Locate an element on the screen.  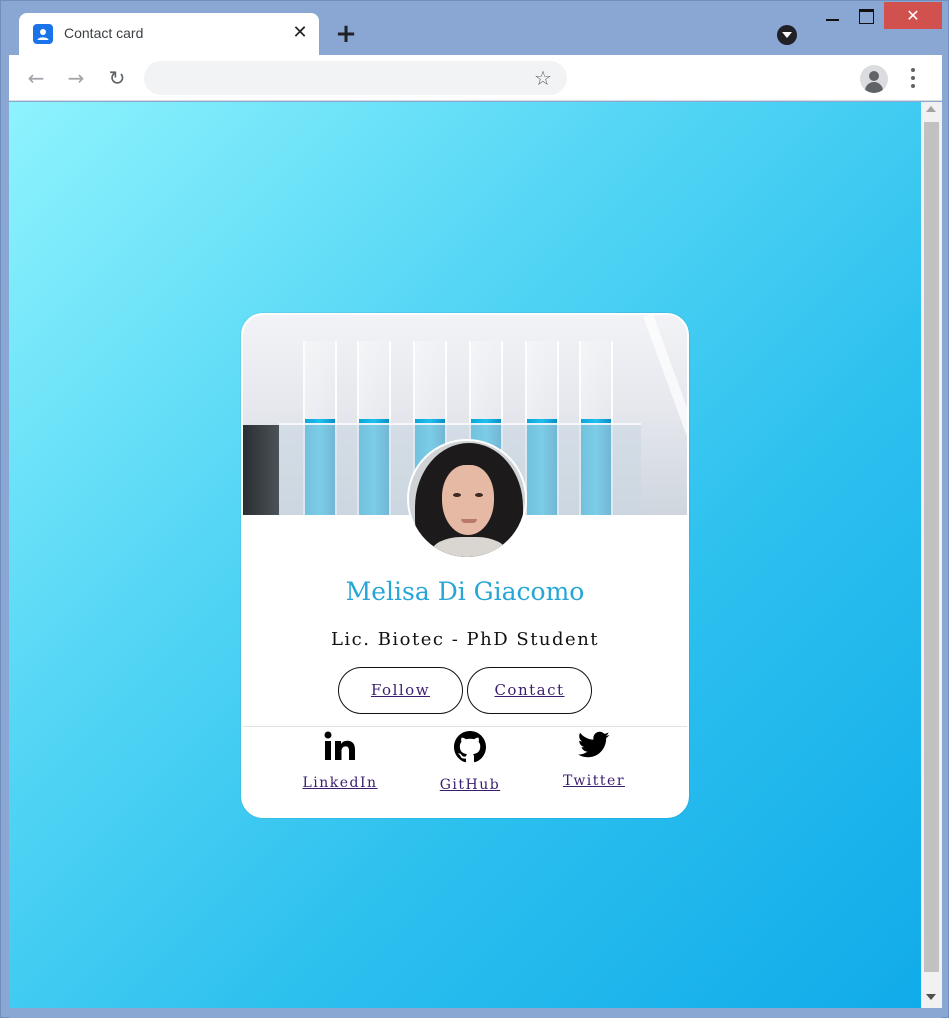
forward-arrow-icon: → is located at coordinates (76, 78).